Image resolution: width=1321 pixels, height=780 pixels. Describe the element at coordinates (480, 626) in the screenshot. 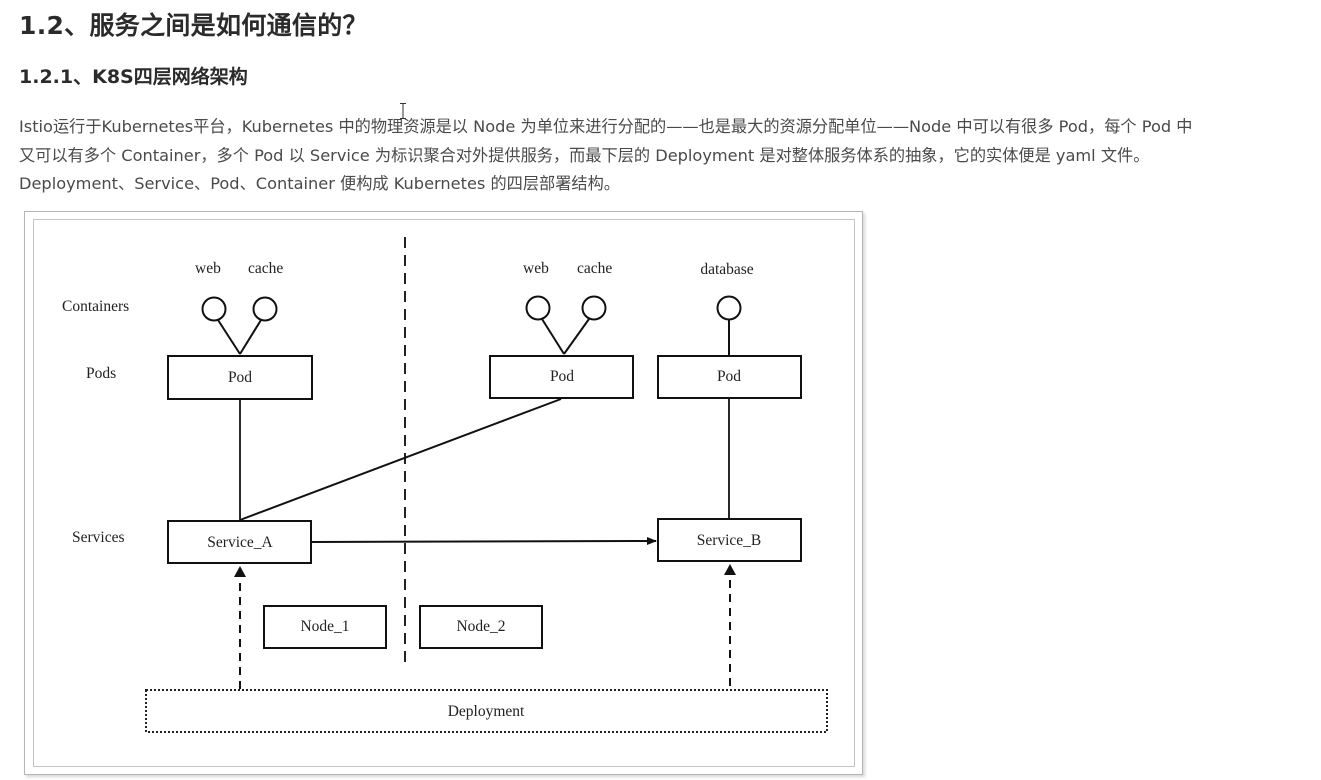

I see `node-2-label: Node_2` at that location.